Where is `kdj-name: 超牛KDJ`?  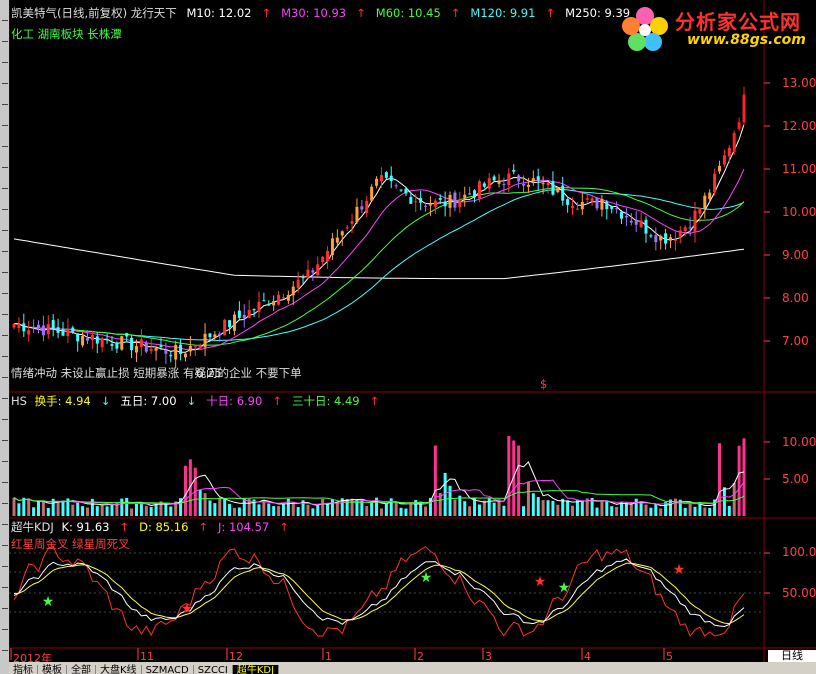
kdj-name: 超牛KDJ is located at coordinates (32, 527).